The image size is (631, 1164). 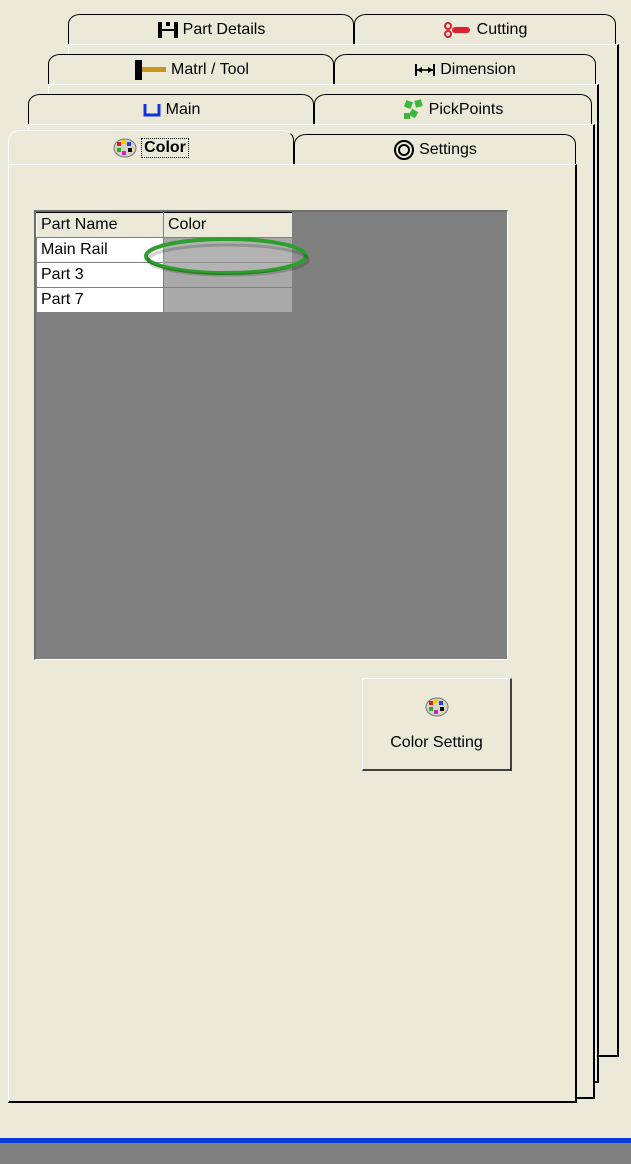 What do you see at coordinates (100, 300) in the screenshot?
I see `cell-part-name: Part 7` at bounding box center [100, 300].